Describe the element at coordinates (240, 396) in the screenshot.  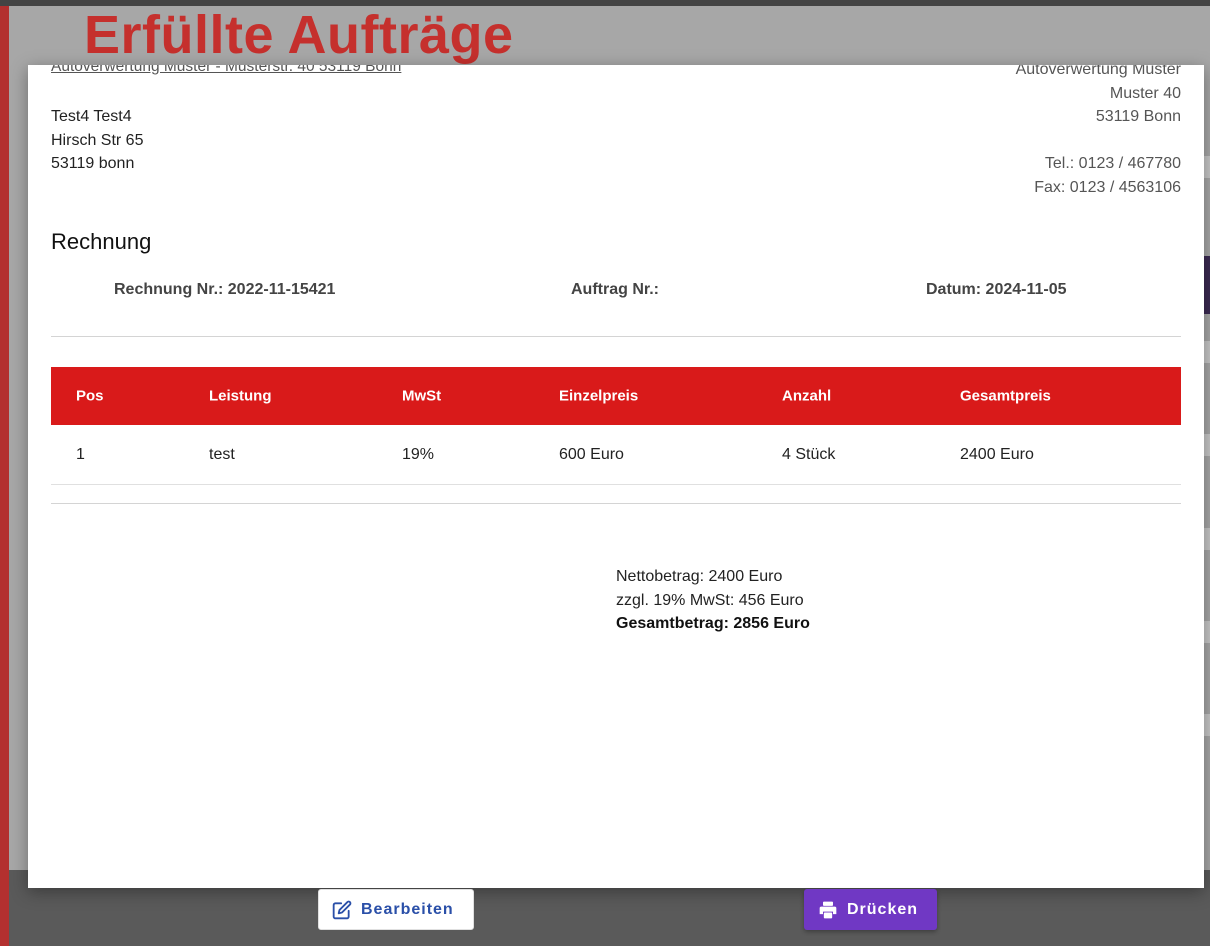
I see `header-leistung: Leistung` at that location.